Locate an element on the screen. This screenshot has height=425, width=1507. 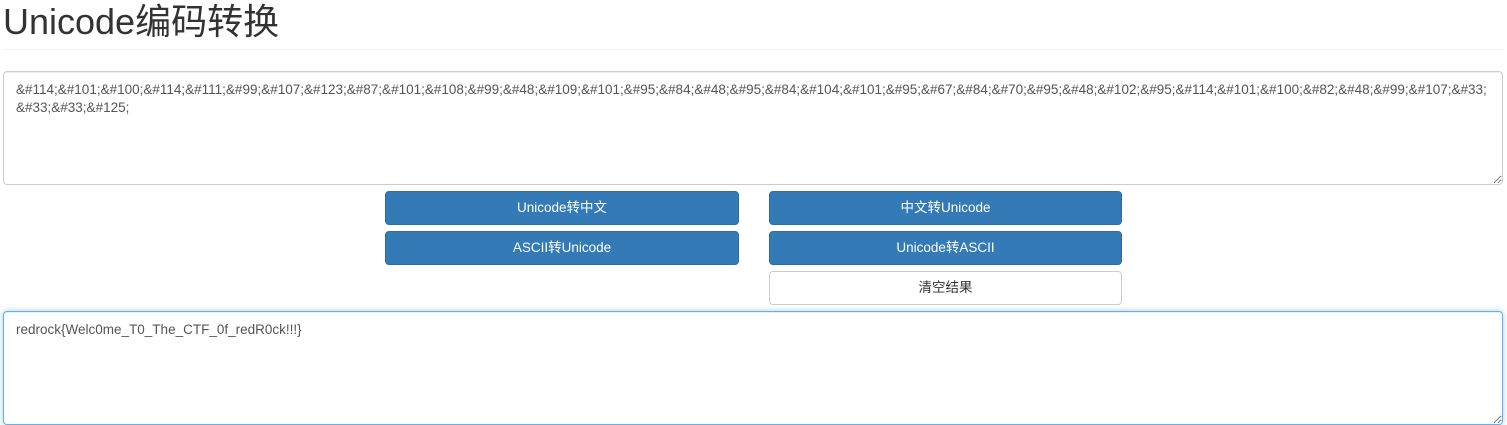
ascii-to-unicode-button: ASCII转Unicode is located at coordinates (562, 248).